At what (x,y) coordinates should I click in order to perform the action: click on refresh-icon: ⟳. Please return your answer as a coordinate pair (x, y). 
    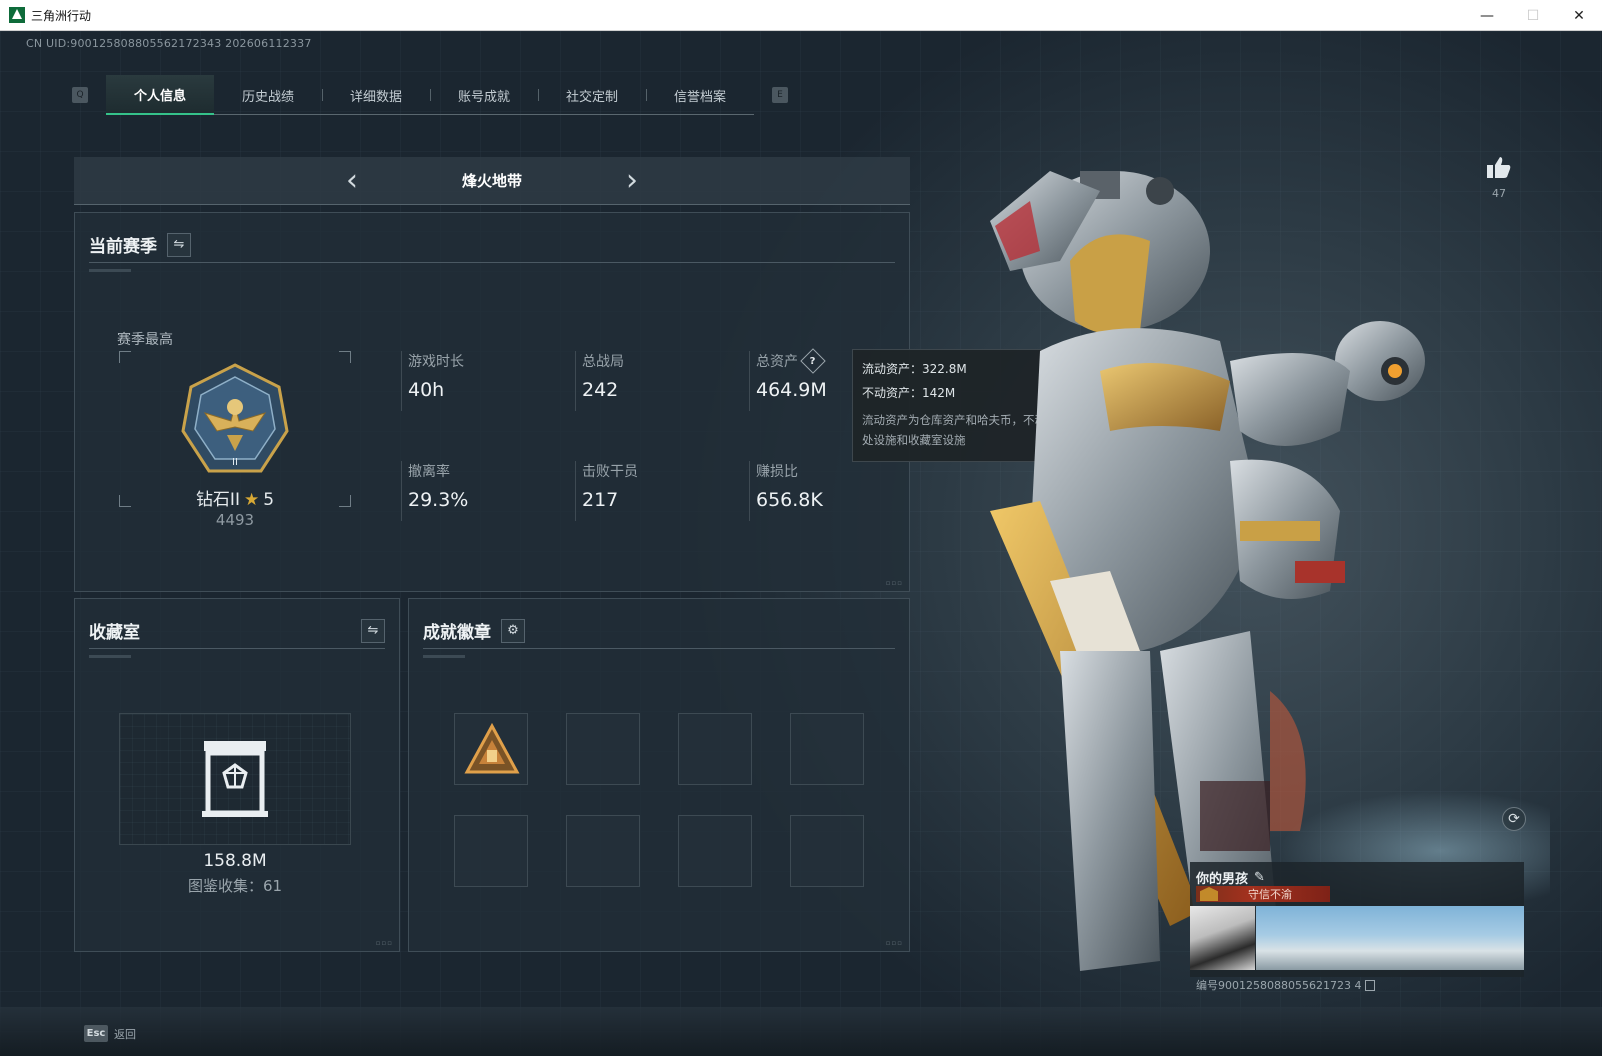
    Looking at the image, I should click on (1514, 819).